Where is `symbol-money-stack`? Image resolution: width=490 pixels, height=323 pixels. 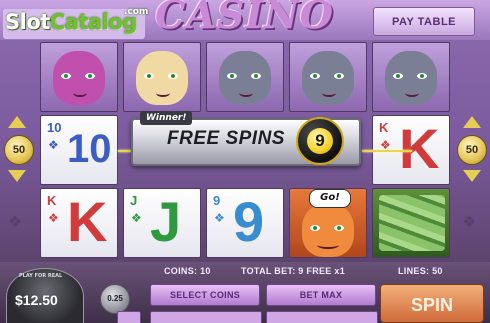 symbol-money-stack is located at coordinates (411, 223).